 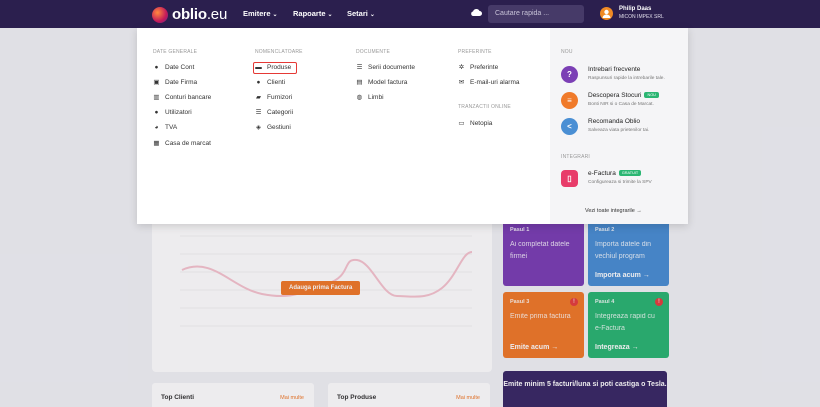 I want to click on column-header-documente: DOCUMENTE, so click(x=373, y=52).